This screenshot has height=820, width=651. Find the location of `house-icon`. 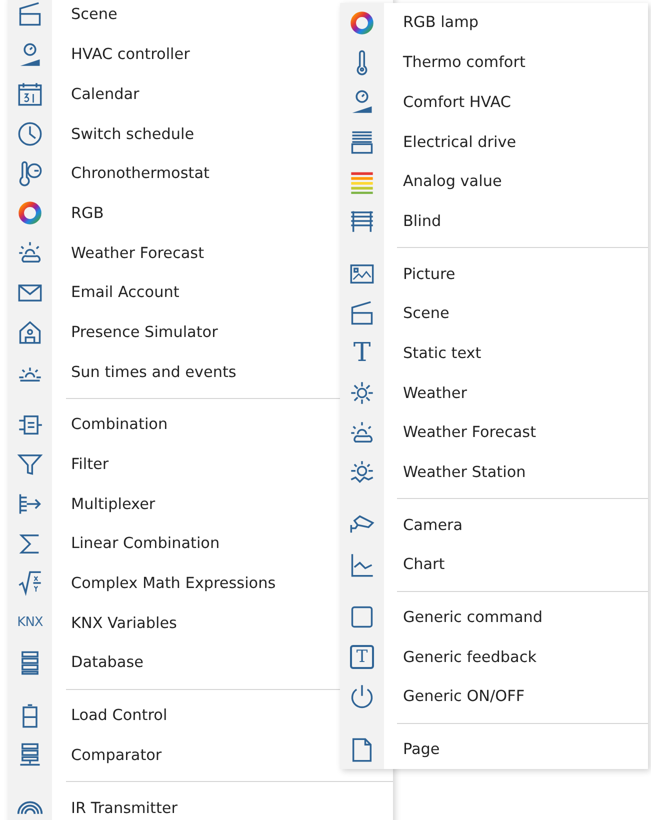

house-icon is located at coordinates (30, 332).